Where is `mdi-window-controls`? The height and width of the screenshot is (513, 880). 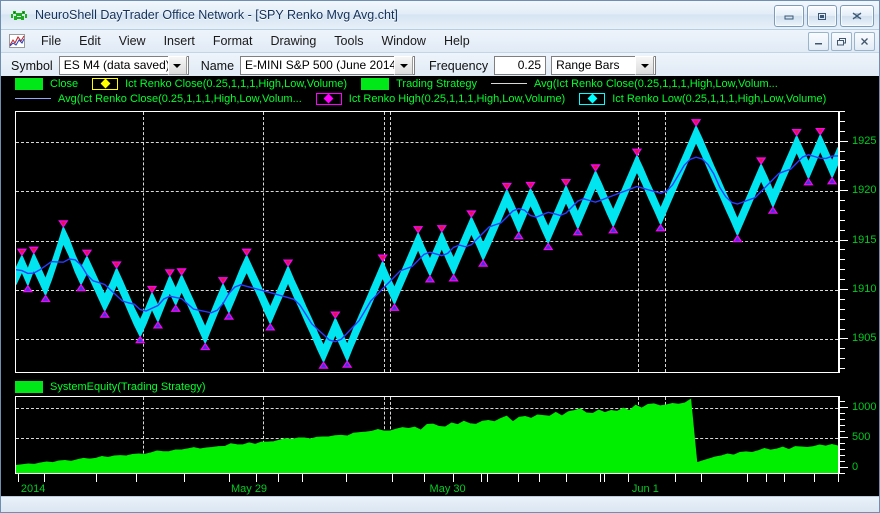
mdi-window-controls is located at coordinates (841, 41).